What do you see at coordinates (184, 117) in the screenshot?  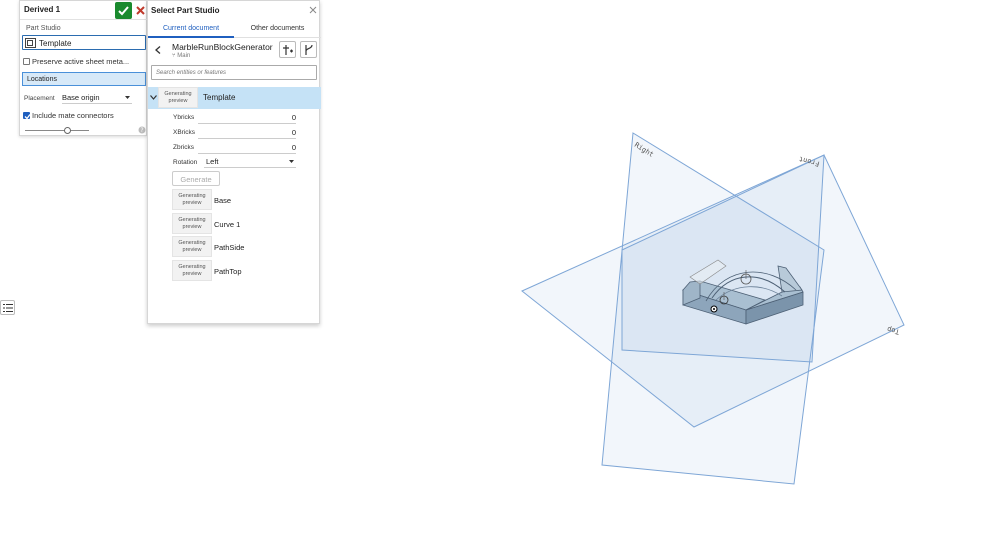 I see `param-label: Ybricks` at bounding box center [184, 117].